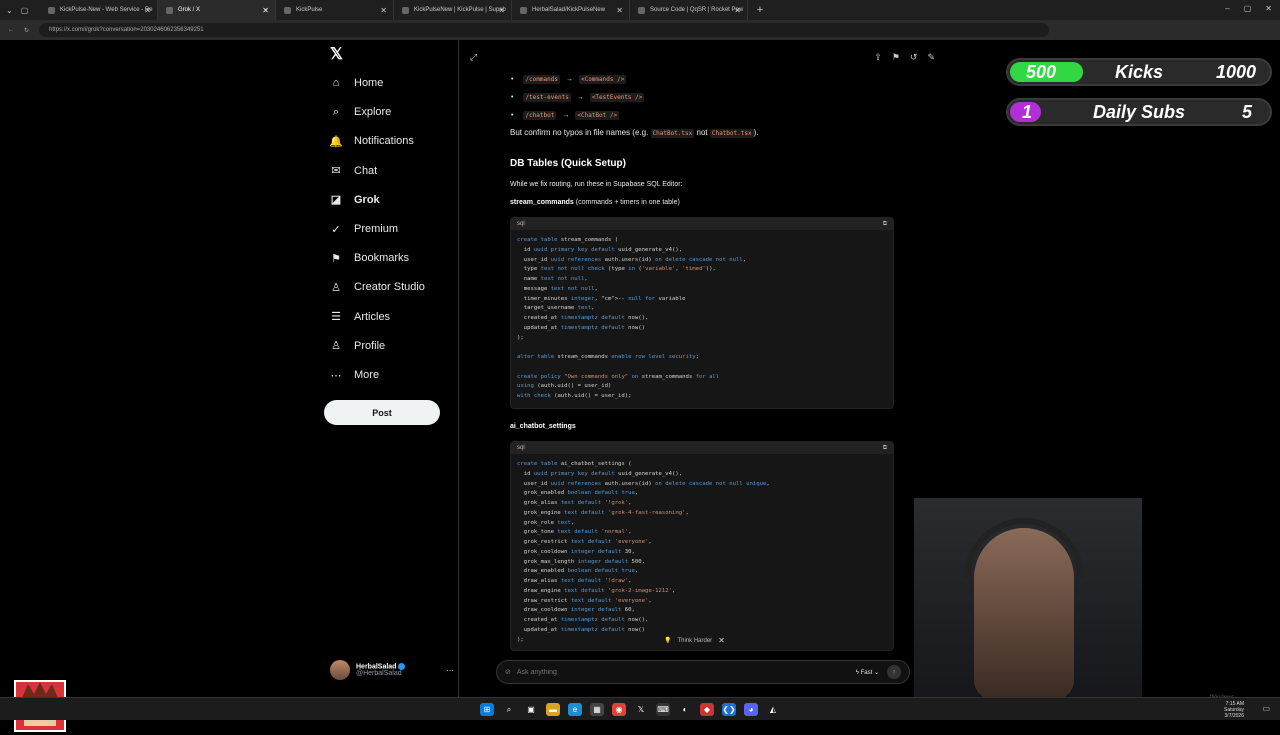 This screenshot has width=1280, height=735. I want to click on system-clock: 7:15 AM Saturday 3/7/2026, so click(1234, 710).